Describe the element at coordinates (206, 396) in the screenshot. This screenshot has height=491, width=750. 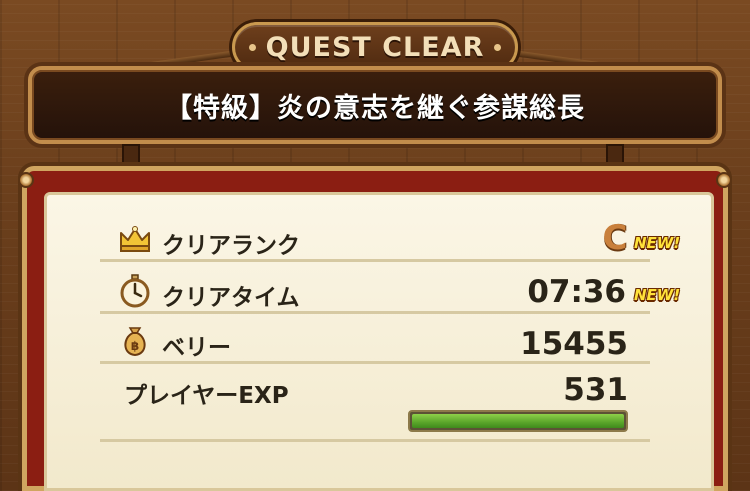
I see `player-exp-label: プレイヤーEXP` at that location.